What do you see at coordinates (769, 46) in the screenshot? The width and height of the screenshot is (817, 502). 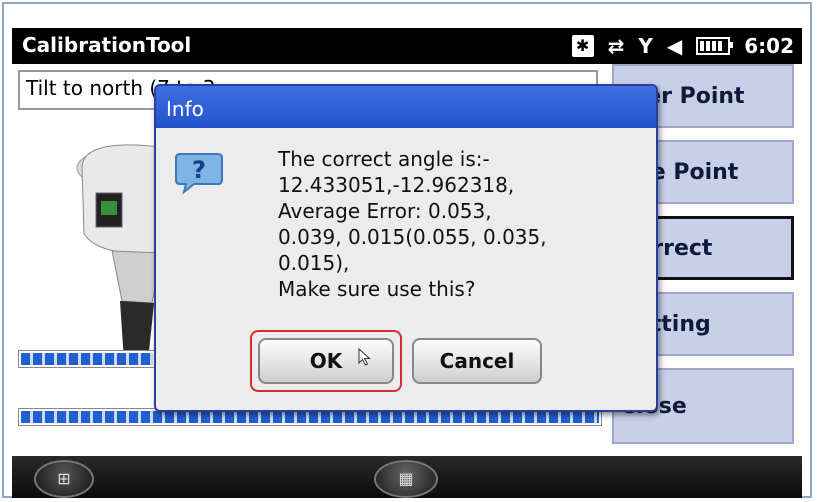 I see `clock: 6:02` at bounding box center [769, 46].